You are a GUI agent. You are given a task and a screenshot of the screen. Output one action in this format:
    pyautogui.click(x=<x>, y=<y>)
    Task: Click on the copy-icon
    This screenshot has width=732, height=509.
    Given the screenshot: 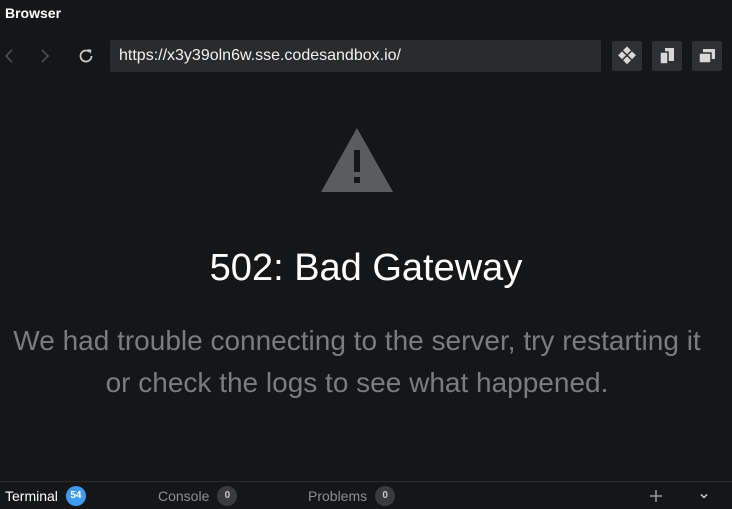 What is the action you would take?
    pyautogui.click(x=666, y=56)
    